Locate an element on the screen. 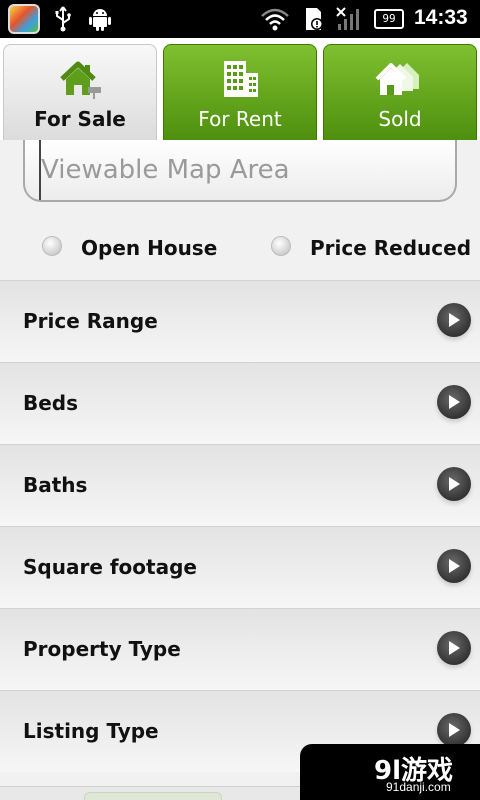 Image resolution: width=480 pixels, height=800 pixels. house-icon is located at coordinates (80, 80).